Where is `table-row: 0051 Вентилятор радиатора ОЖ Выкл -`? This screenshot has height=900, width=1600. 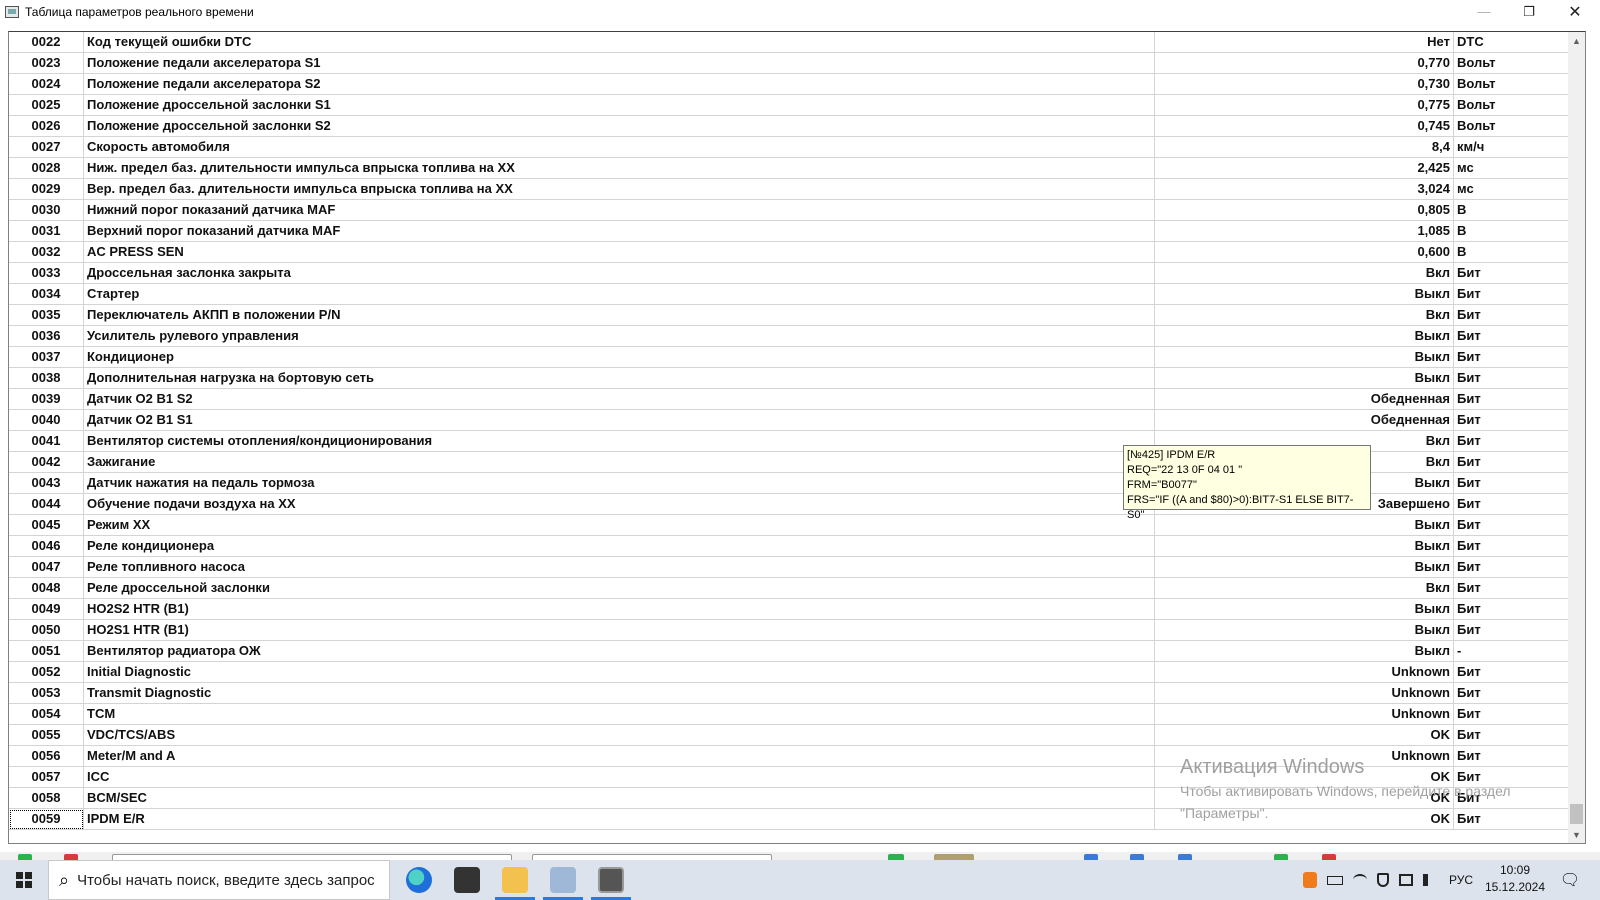 table-row: 0051 Вентилятор радиатора ОЖ Выкл - is located at coordinates (791, 651).